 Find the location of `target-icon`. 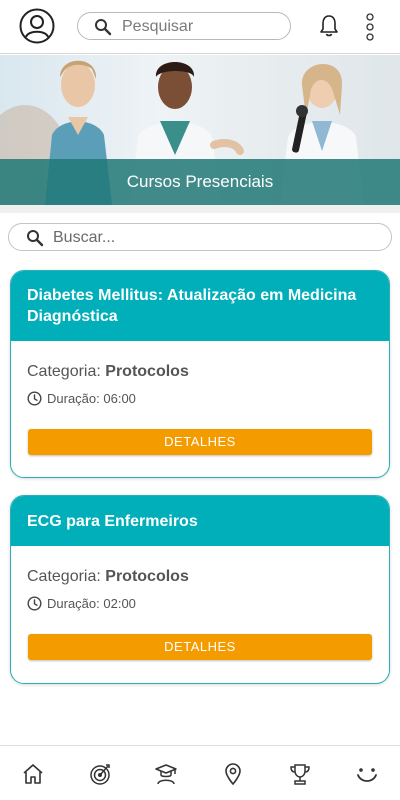

target-icon is located at coordinates (100, 774).